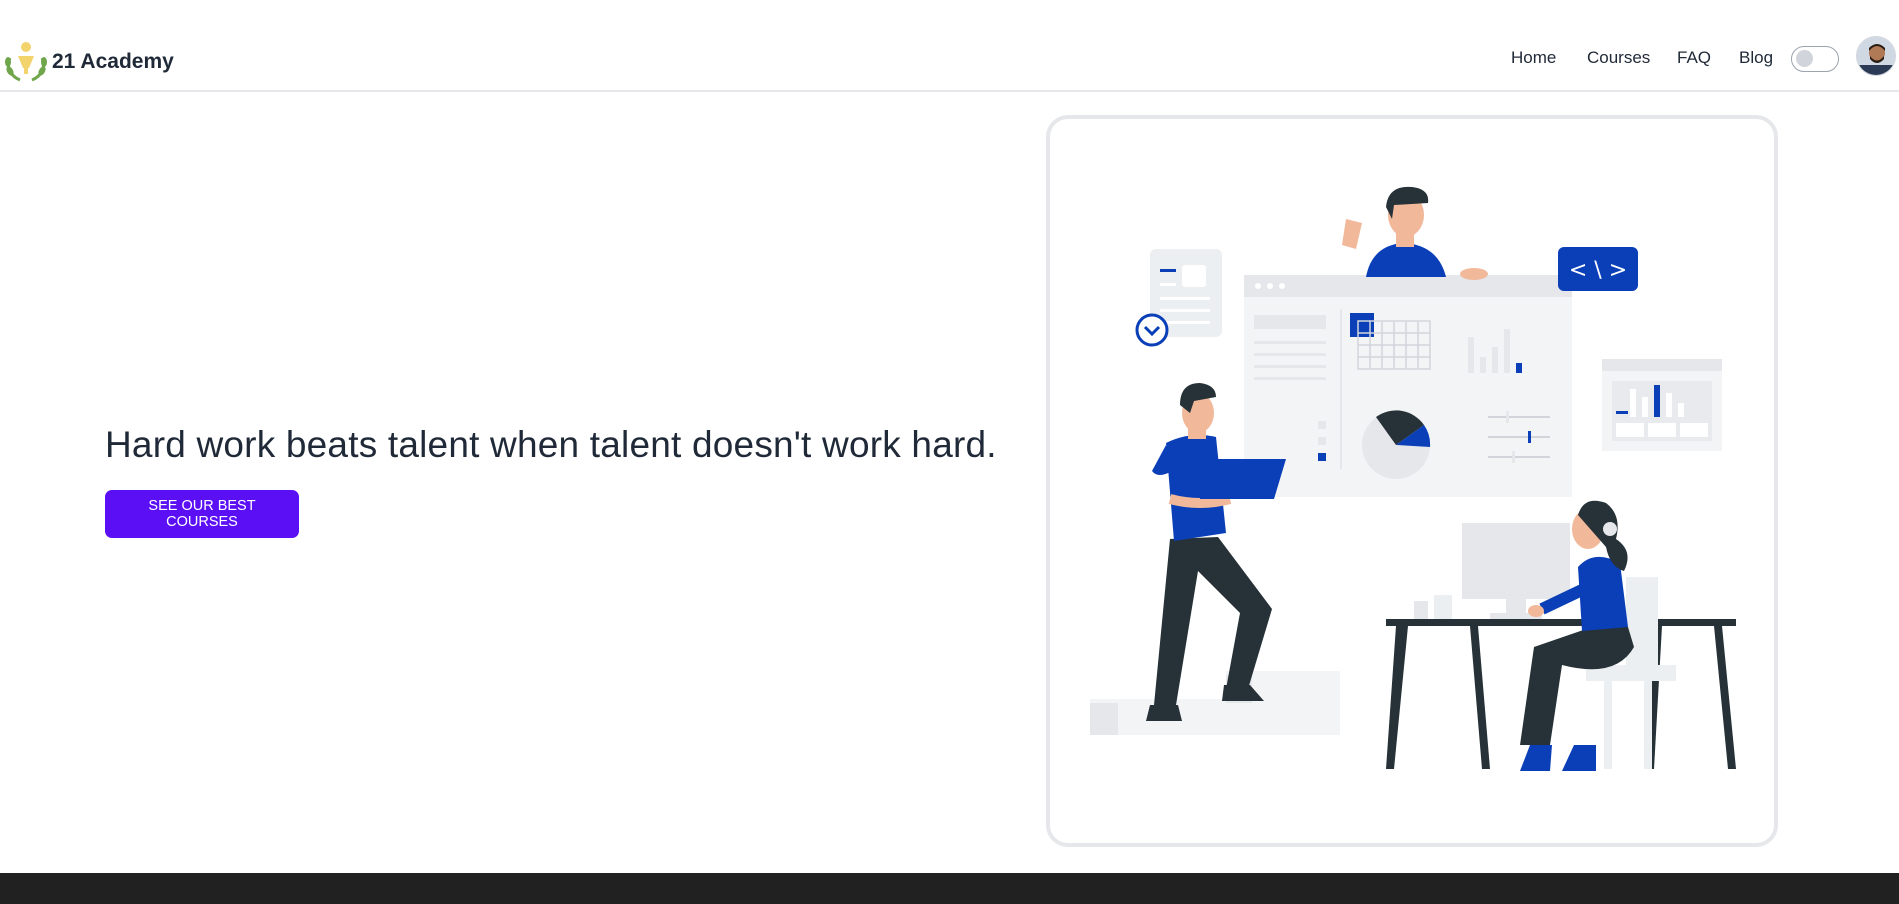 The width and height of the screenshot is (1899, 904). What do you see at coordinates (1804, 58) in the screenshot?
I see `toggle-knob` at bounding box center [1804, 58].